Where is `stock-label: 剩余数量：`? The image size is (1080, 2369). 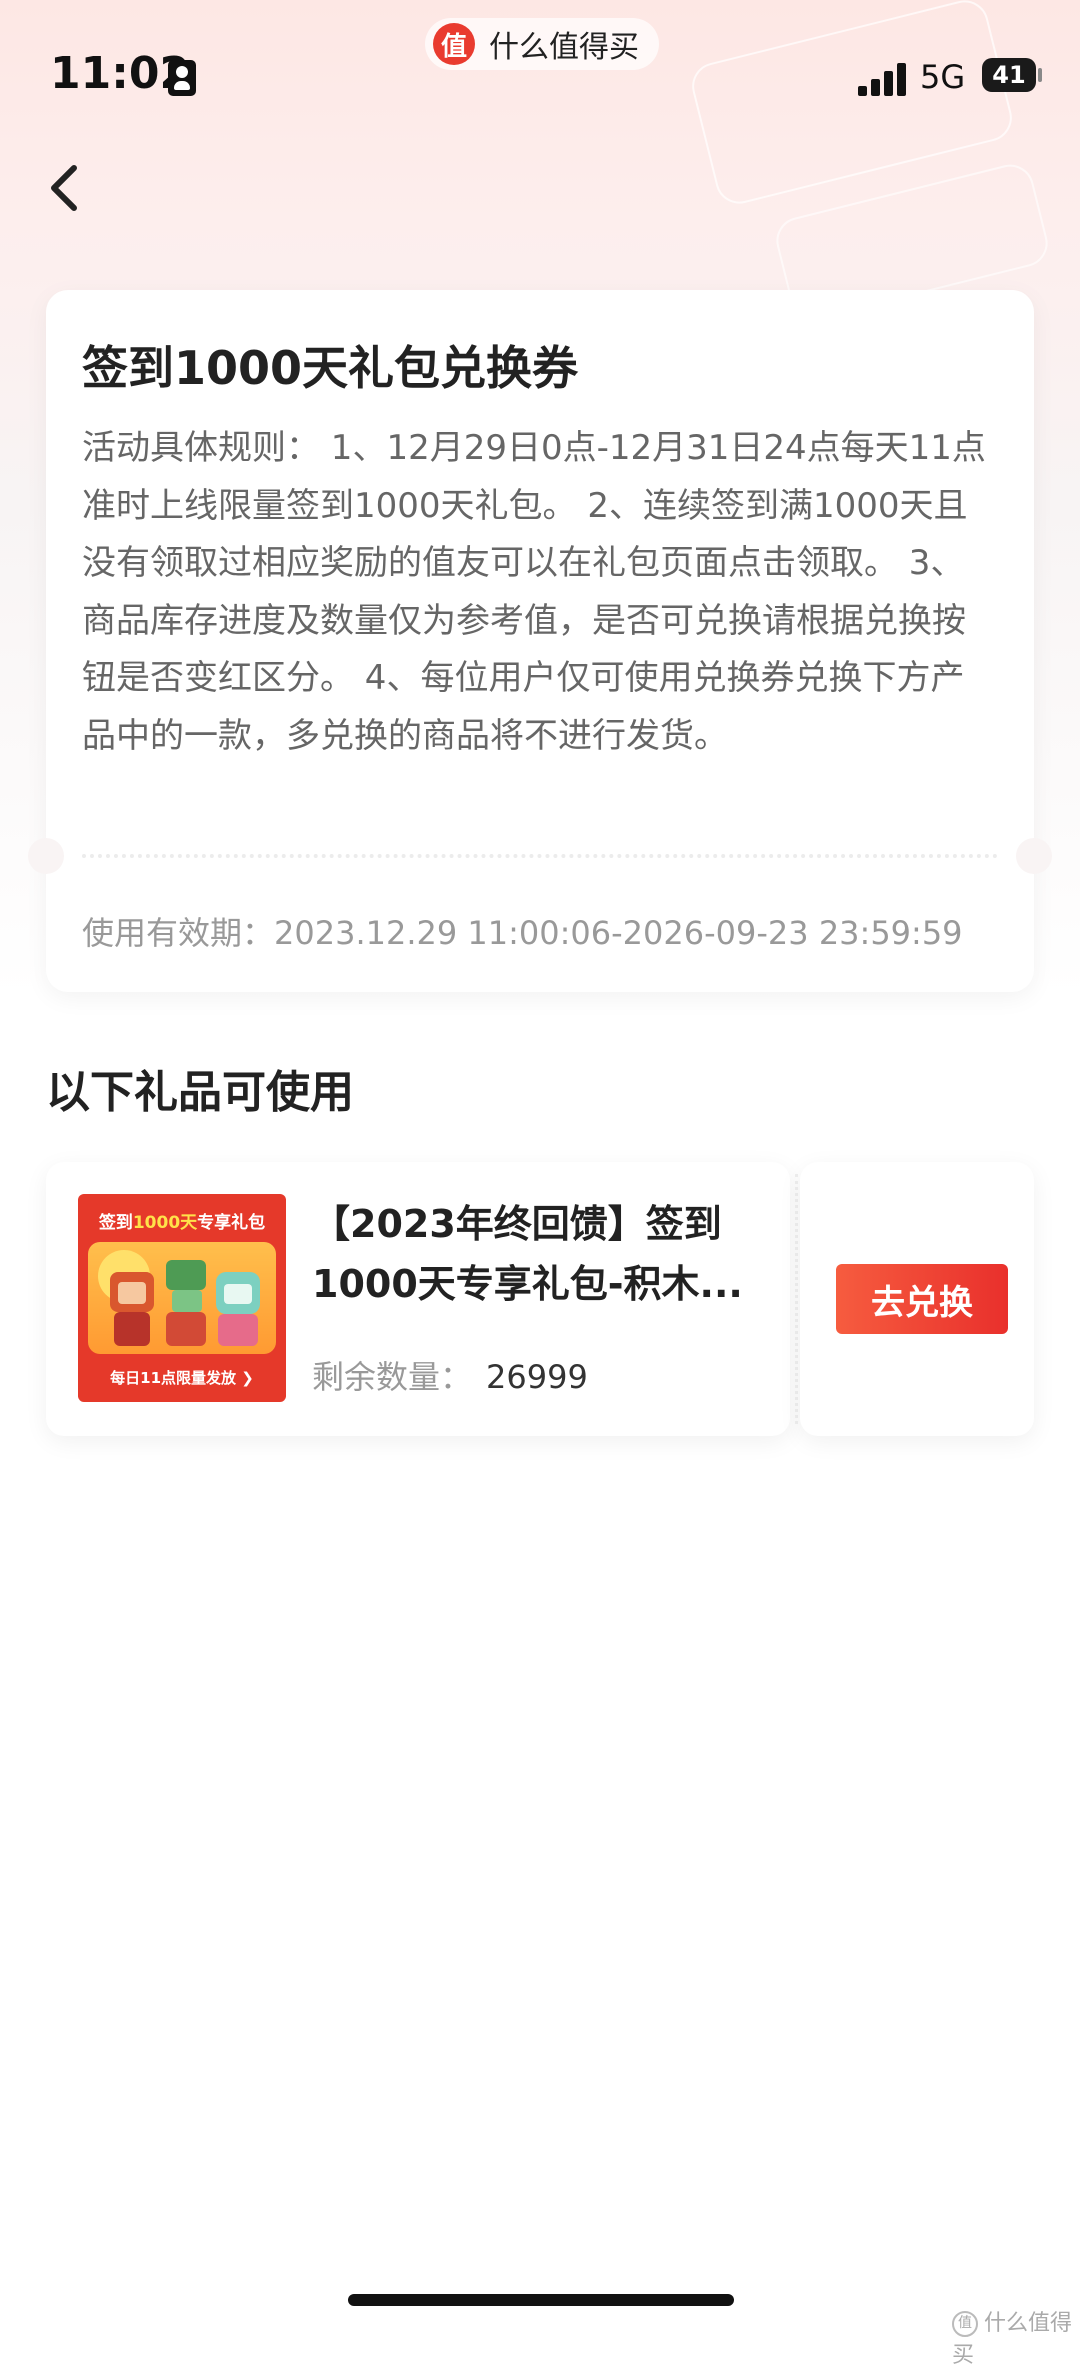 stock-label: 剩余数量： is located at coordinates (392, 1377).